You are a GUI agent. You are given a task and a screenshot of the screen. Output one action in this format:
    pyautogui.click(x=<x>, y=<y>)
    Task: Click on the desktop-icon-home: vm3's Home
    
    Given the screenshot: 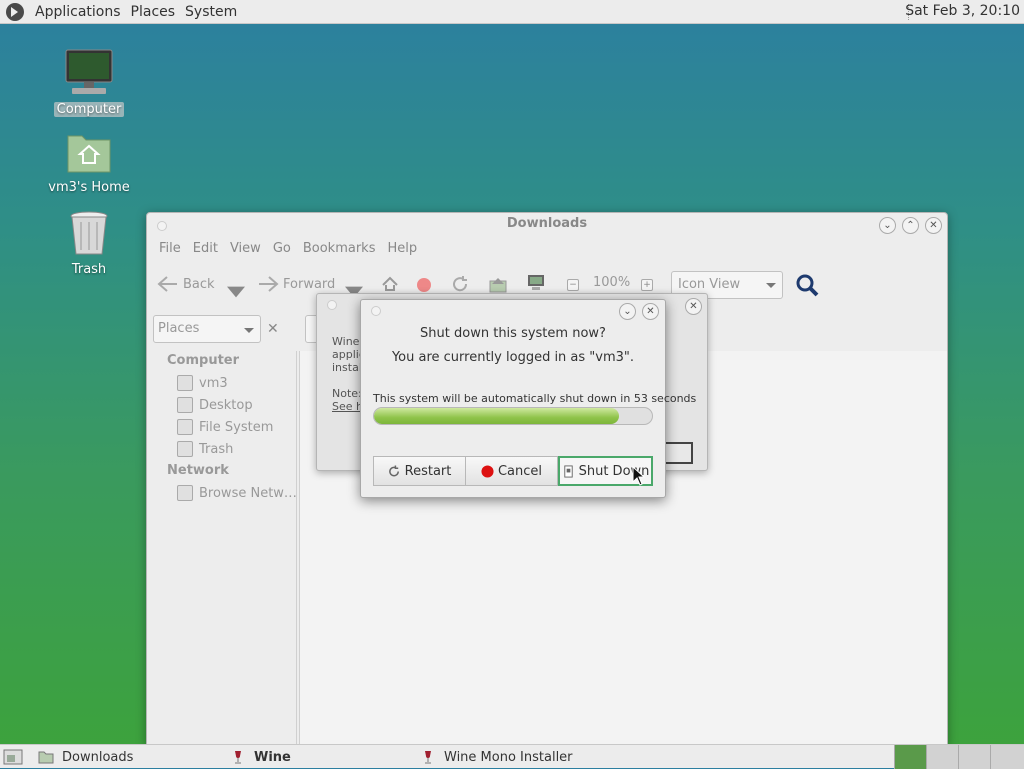 What is the action you would take?
    pyautogui.click(x=89, y=162)
    